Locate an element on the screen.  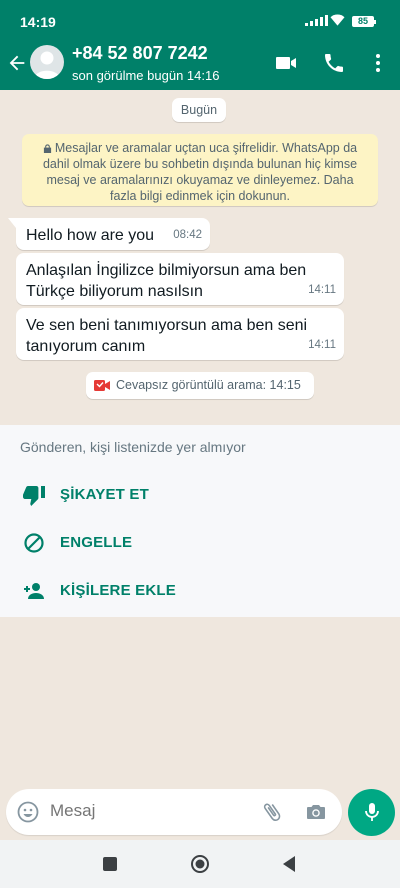
missed-call-notice: Cevapsız görüntülü arama: 14:15 is located at coordinates (200, 385).